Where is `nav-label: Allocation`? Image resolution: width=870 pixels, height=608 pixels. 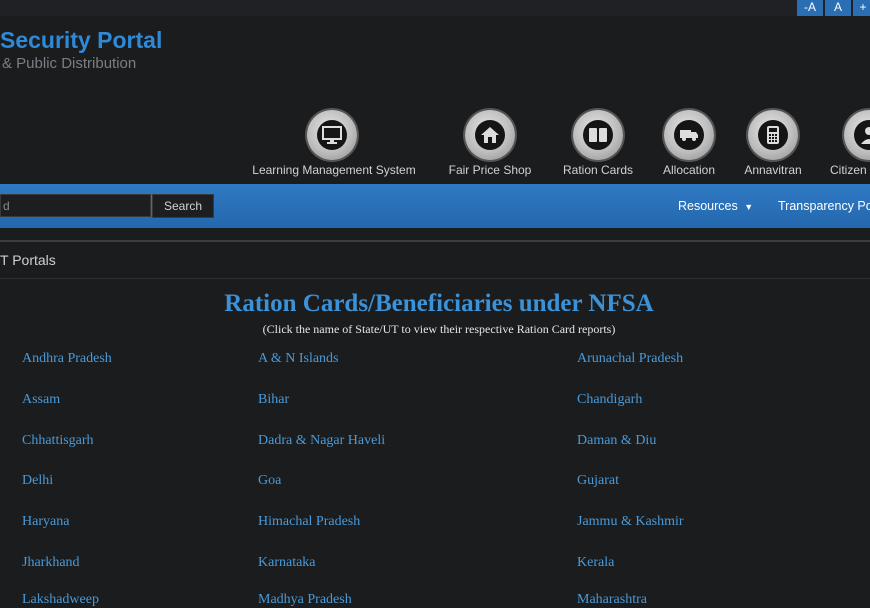 nav-label: Allocation is located at coordinates (689, 170).